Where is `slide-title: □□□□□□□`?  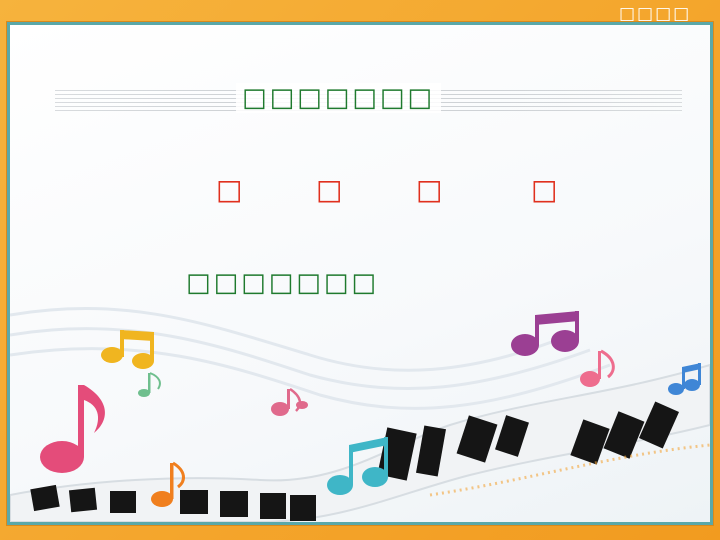
slide-title: □□□□□□□ is located at coordinates (338, 98).